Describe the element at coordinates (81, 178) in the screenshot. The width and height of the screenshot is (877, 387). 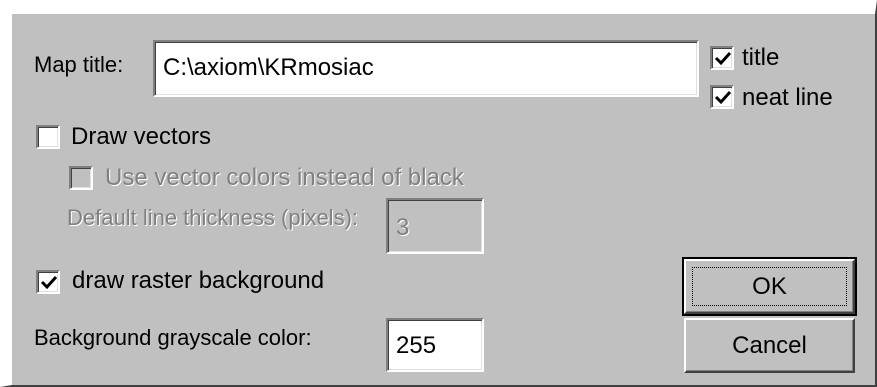
I see `use-vector-colors-checkbox` at that location.